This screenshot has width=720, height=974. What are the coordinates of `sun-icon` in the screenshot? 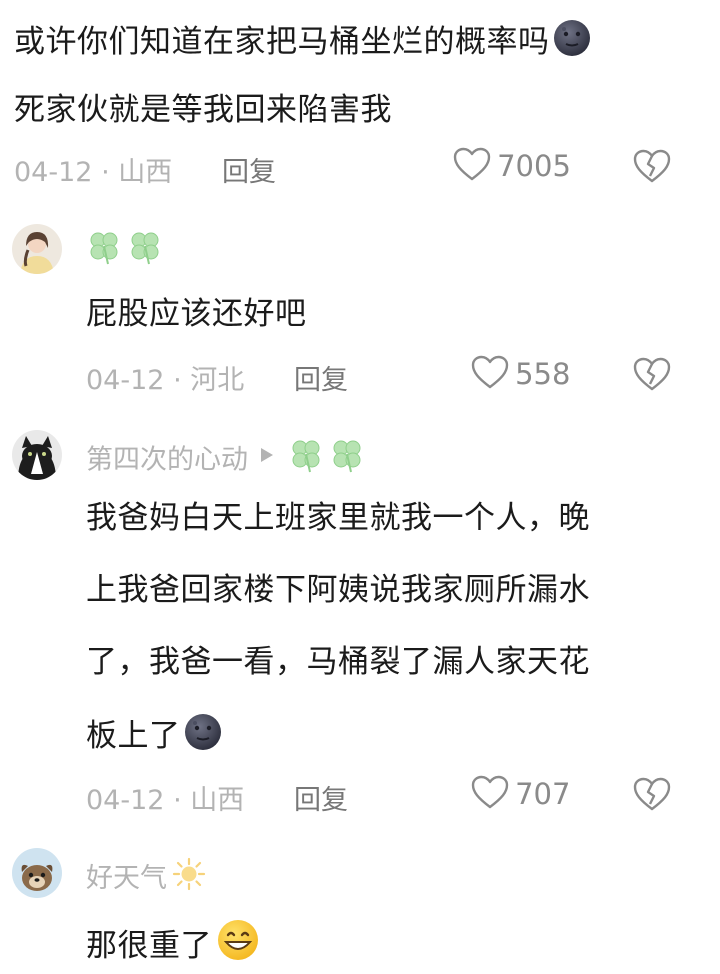 It's located at (189, 876).